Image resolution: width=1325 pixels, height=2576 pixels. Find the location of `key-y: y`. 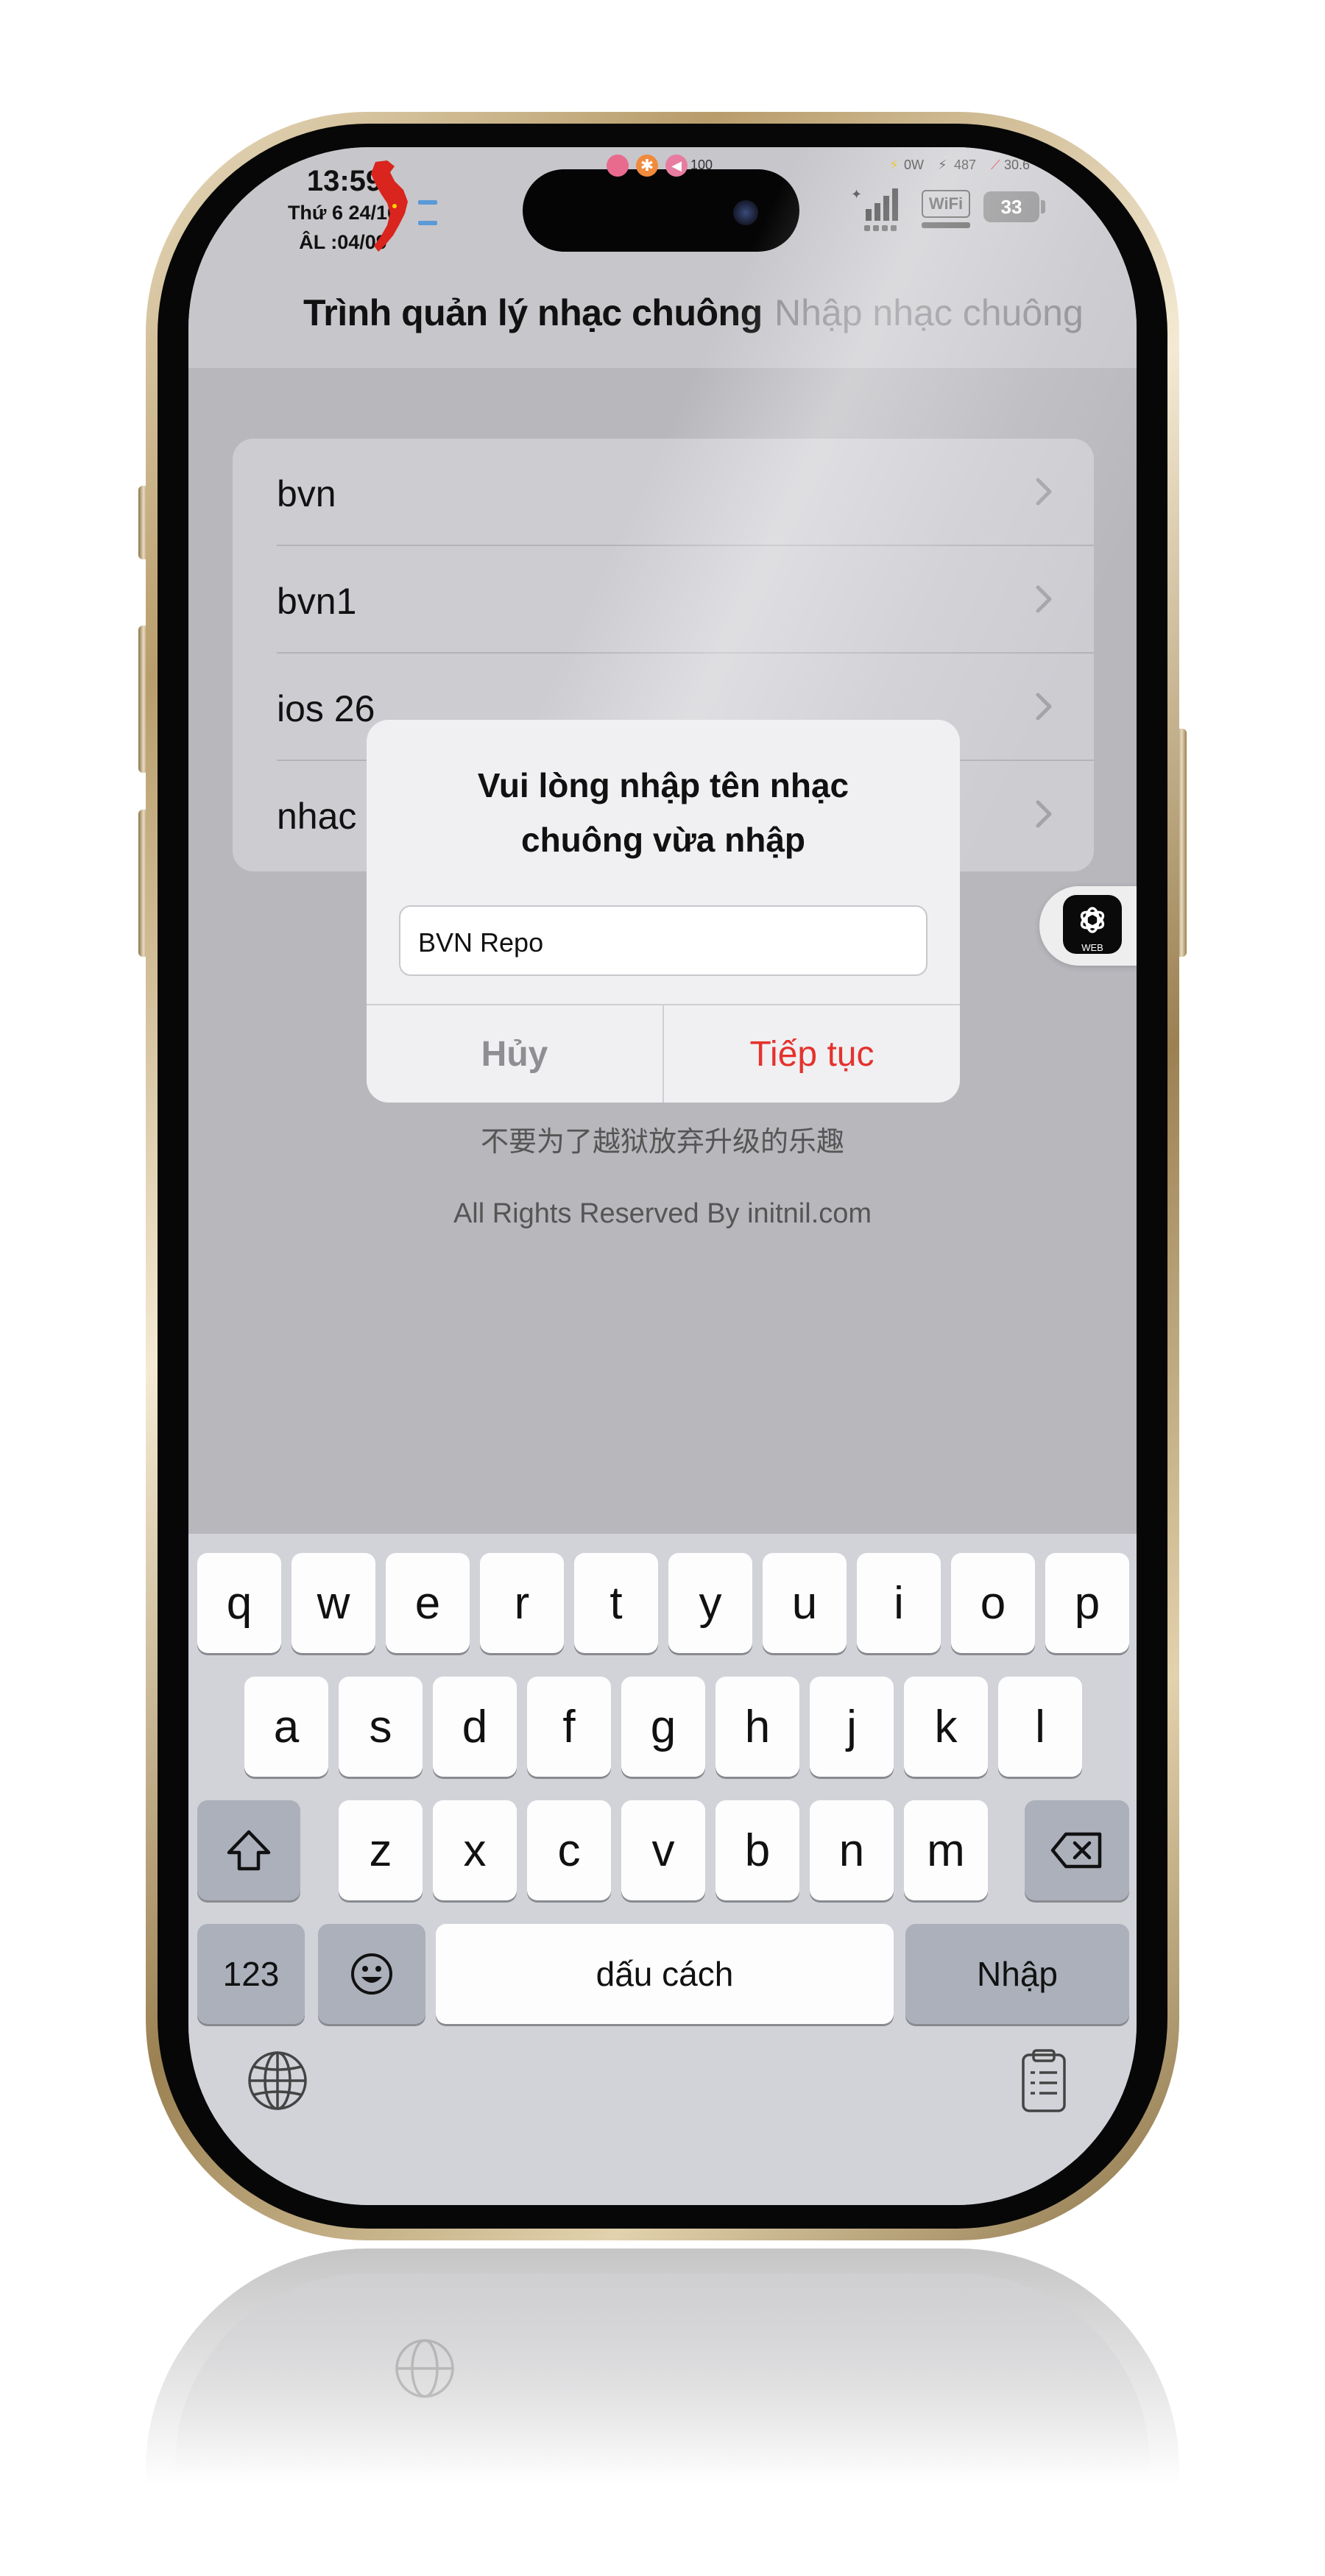

key-y: y is located at coordinates (710, 1603).